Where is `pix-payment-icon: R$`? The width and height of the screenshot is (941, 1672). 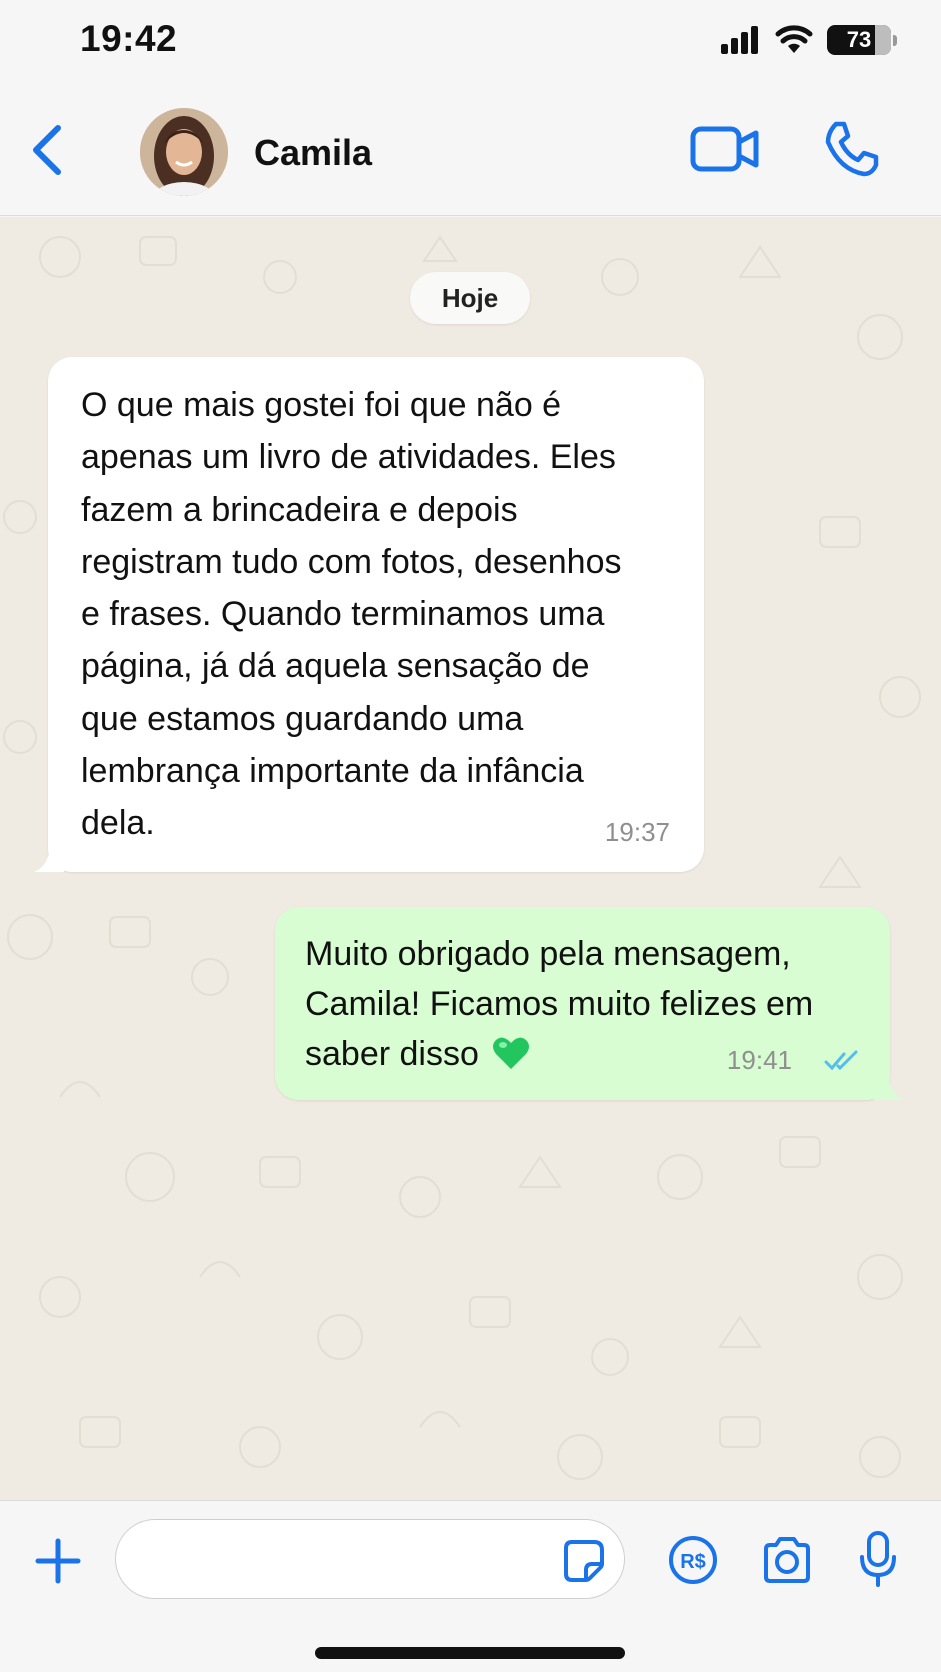
pix-payment-icon: R$ is located at coordinates (693, 1560).